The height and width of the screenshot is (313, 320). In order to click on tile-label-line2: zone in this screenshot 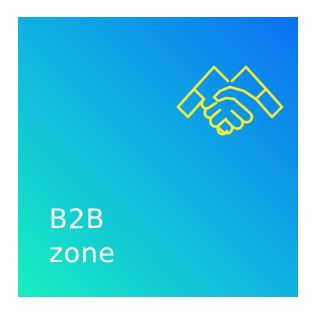, I will do `click(82, 253)`.